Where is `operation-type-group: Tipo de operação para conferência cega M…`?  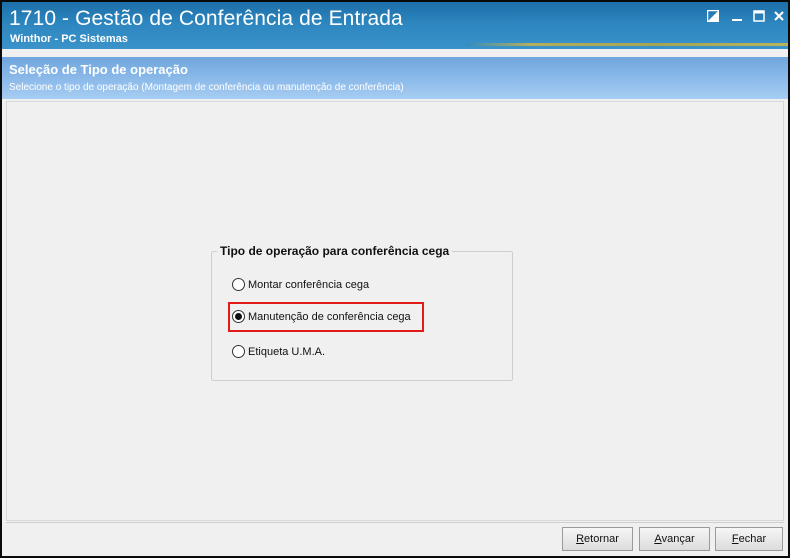 operation-type-group: Tipo de operação para conferência cega M… is located at coordinates (362, 312).